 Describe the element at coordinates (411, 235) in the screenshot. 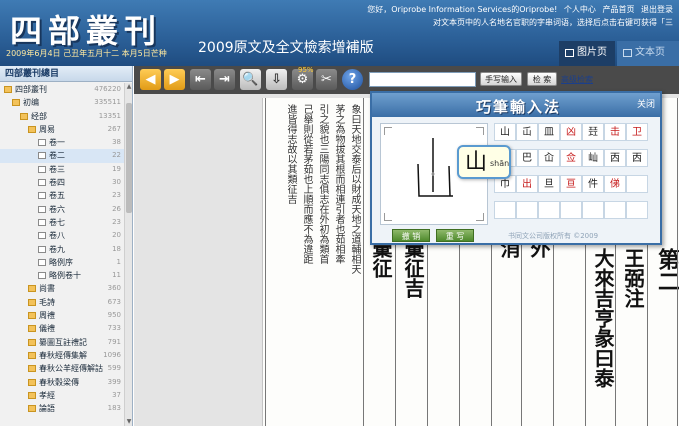

I see `undo-button: 撤 销` at that location.